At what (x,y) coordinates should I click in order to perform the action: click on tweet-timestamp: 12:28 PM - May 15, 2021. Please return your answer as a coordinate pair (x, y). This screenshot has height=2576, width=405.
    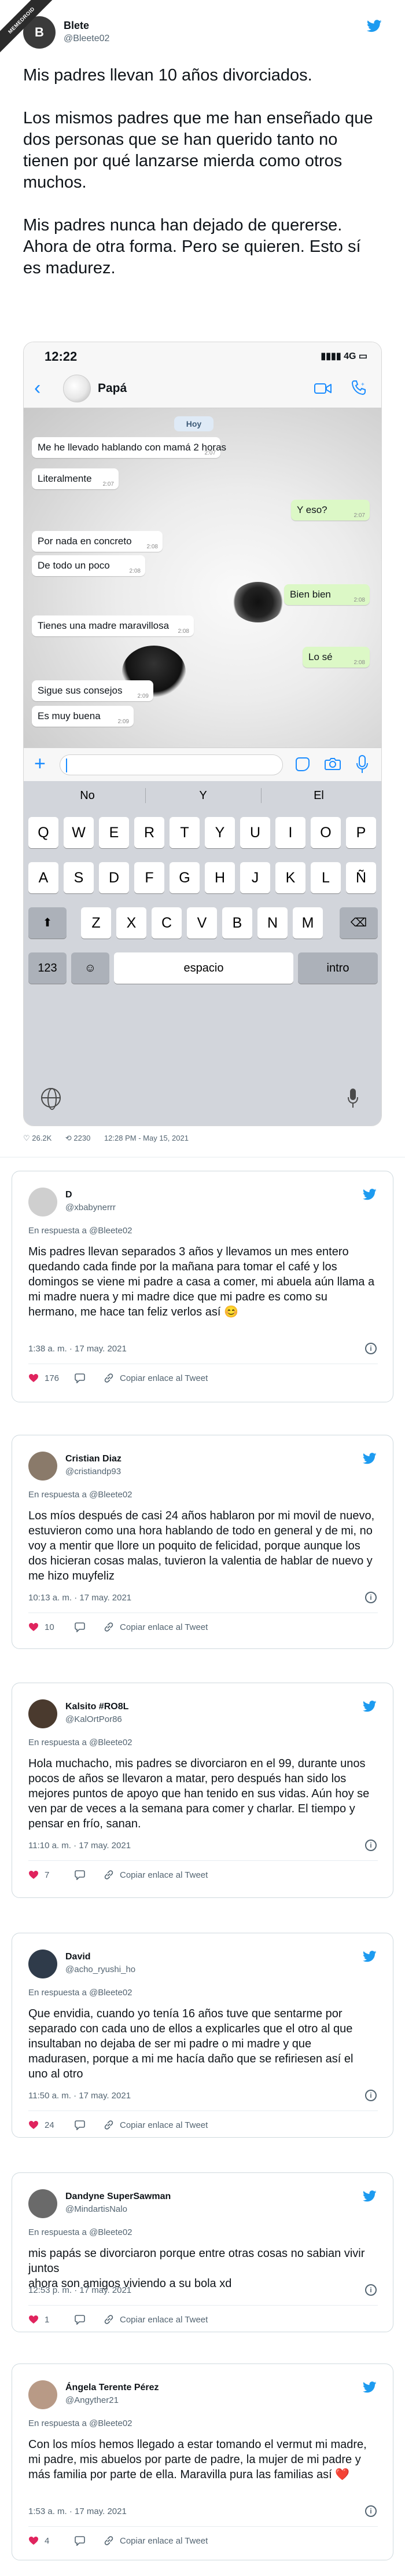
    Looking at the image, I should click on (146, 1138).